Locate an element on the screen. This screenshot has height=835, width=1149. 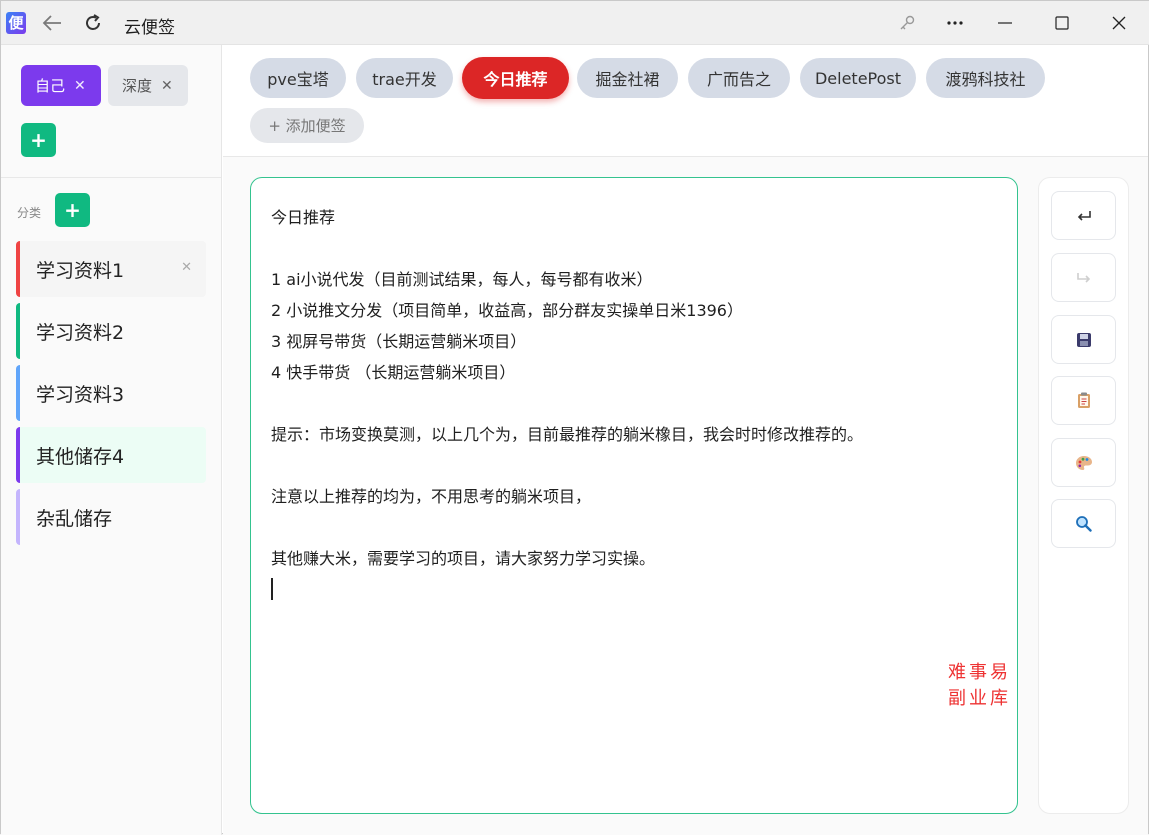
window-title: 云便签 is located at coordinates (149, 28).